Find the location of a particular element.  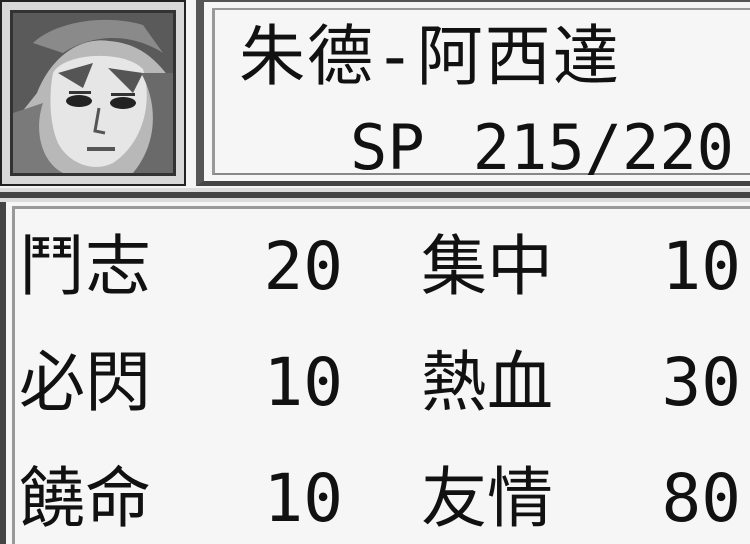

panel-divider is located at coordinates (375, 195).